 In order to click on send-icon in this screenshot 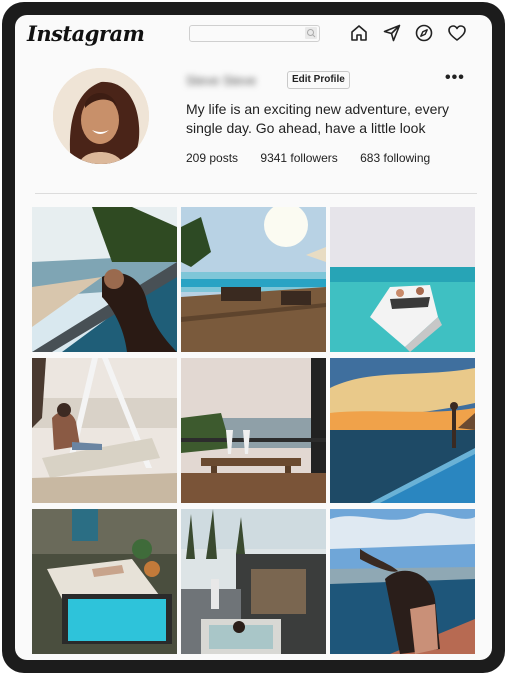, I will do `click(392, 33)`.